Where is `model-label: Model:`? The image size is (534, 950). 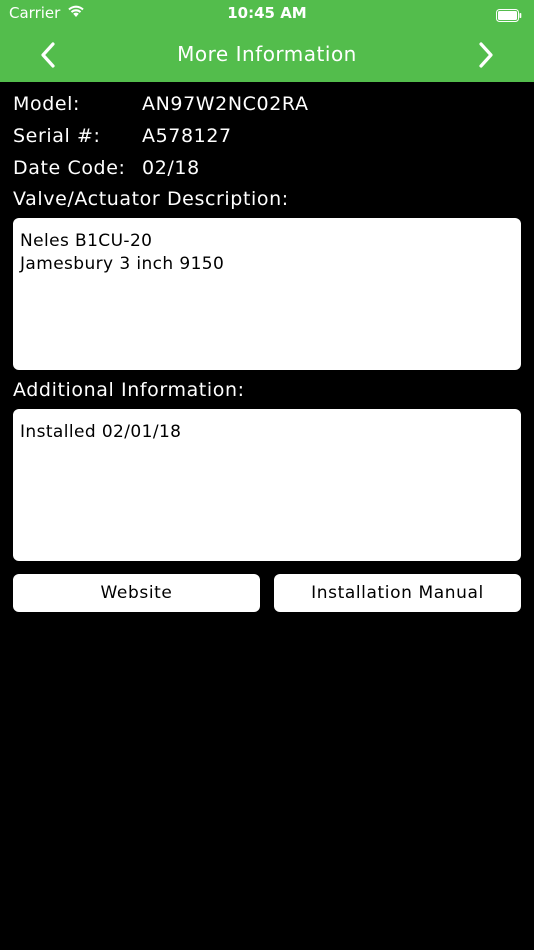
model-label: Model: is located at coordinates (47, 104).